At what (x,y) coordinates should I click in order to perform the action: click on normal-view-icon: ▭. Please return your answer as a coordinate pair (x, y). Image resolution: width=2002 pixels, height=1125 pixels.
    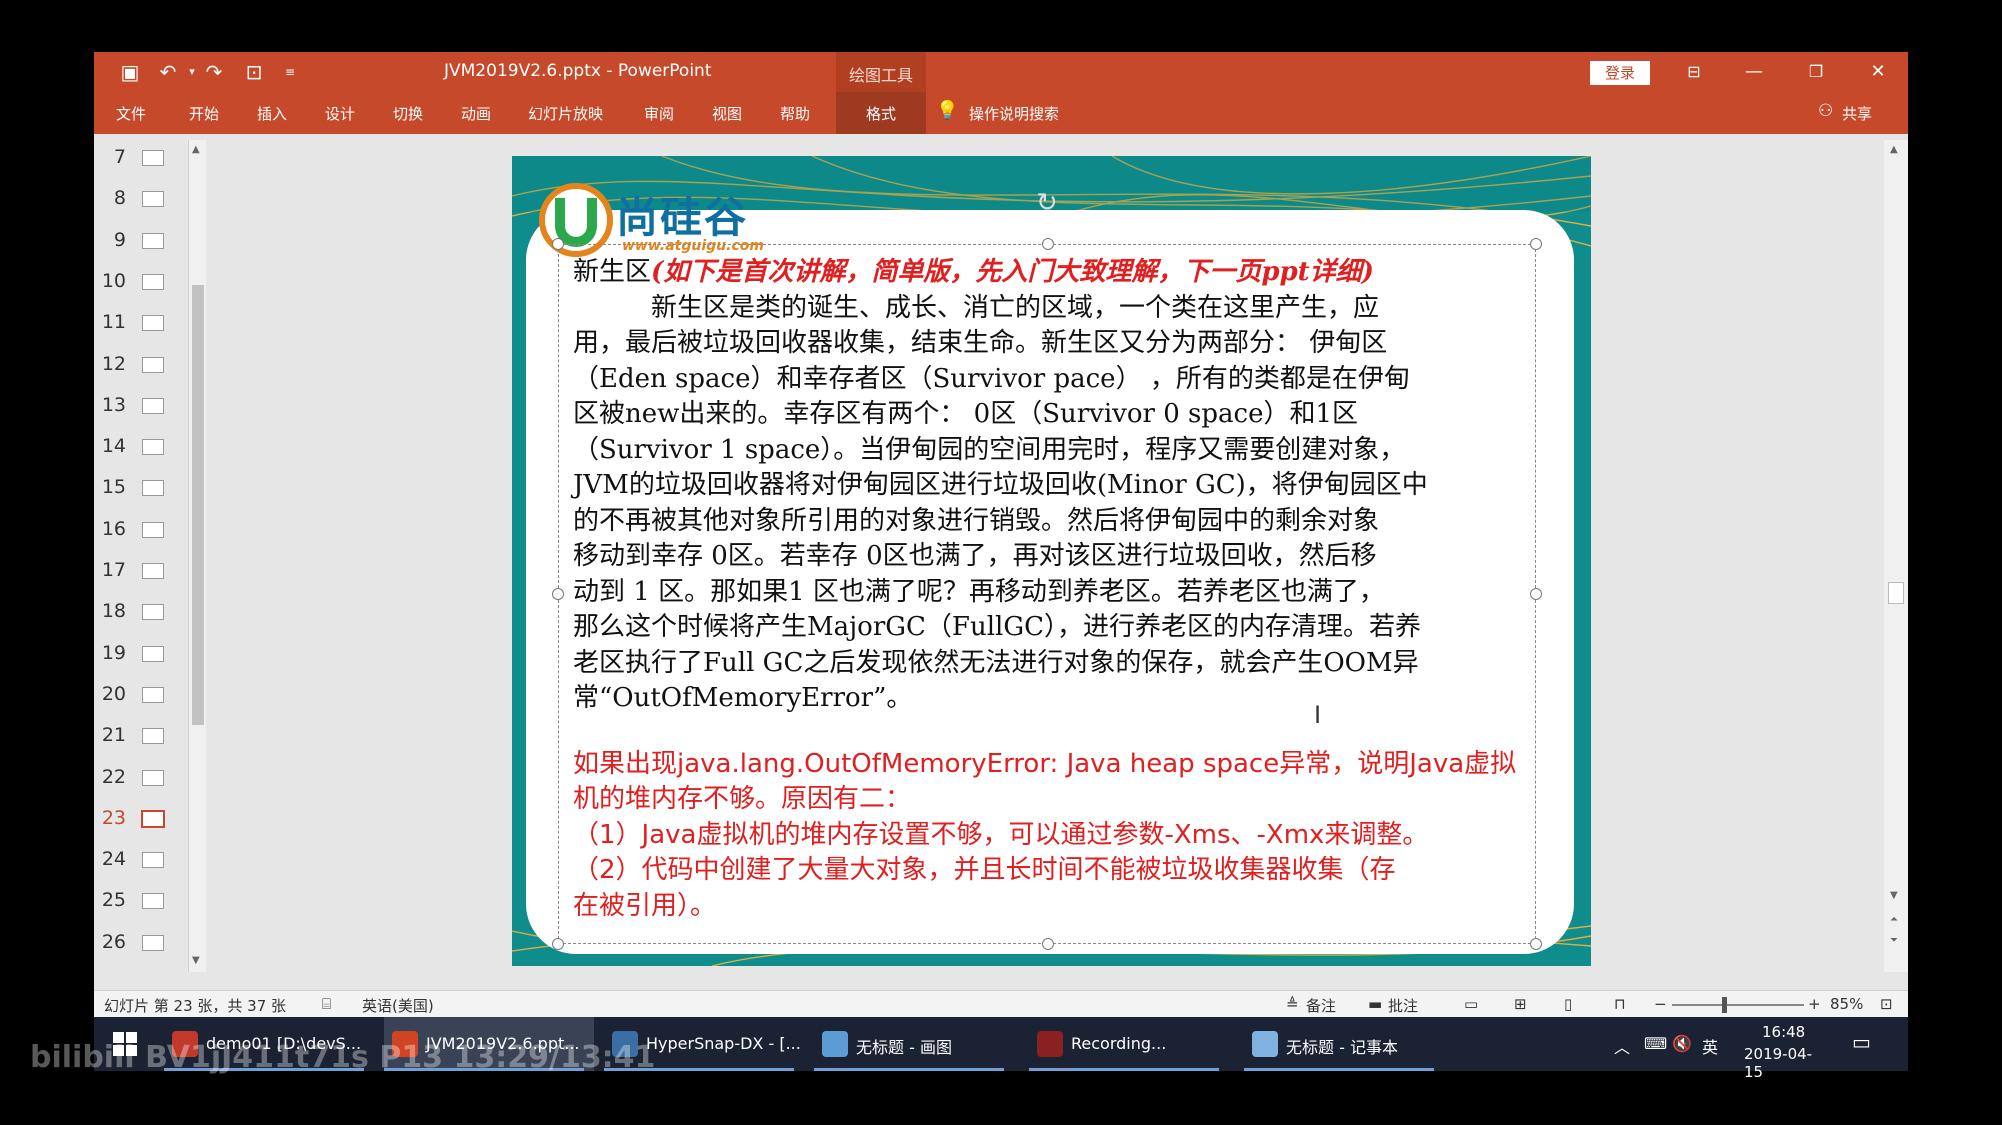
    Looking at the image, I should click on (1471, 1004).